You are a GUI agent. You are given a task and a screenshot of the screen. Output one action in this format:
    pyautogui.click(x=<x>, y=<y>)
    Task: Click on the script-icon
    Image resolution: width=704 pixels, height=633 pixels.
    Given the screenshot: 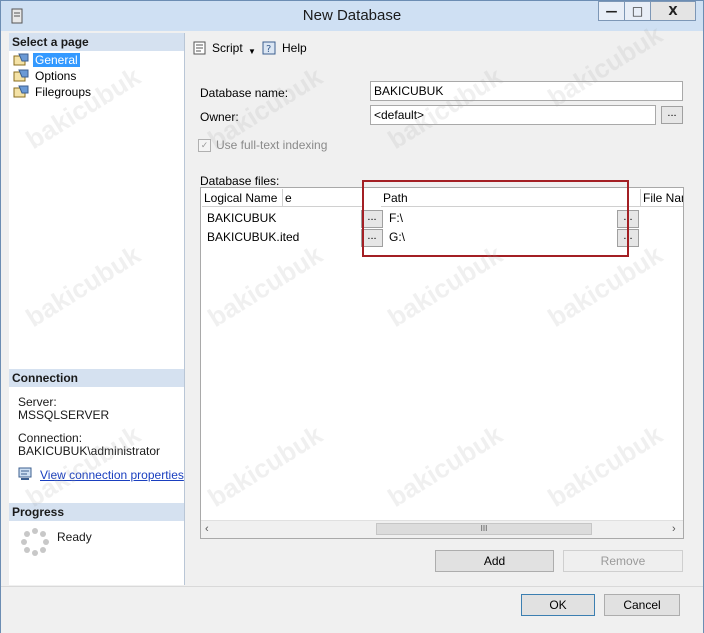 What is the action you would take?
    pyautogui.click(x=199, y=48)
    